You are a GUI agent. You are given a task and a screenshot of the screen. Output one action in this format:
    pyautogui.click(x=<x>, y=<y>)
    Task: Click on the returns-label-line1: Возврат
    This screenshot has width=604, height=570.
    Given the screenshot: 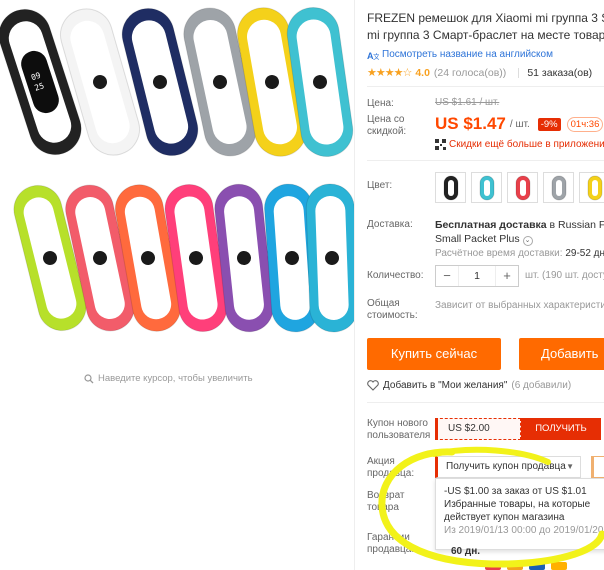 What is the action you would take?
    pyautogui.click(x=386, y=495)
    